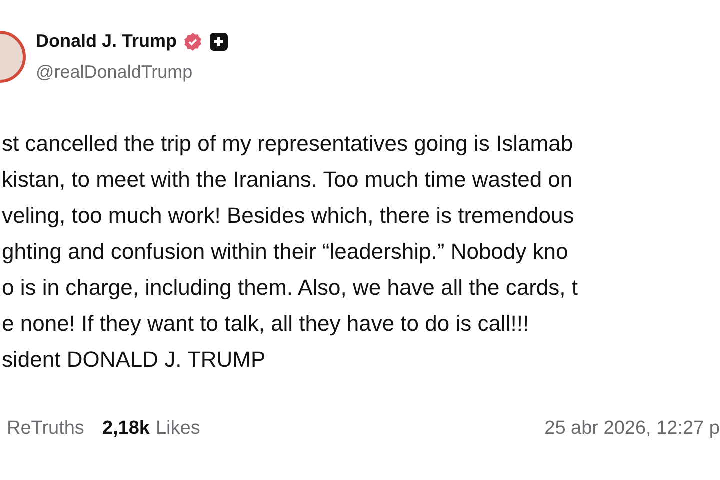  I want to click on likes-count: 2,18k, so click(126, 429).